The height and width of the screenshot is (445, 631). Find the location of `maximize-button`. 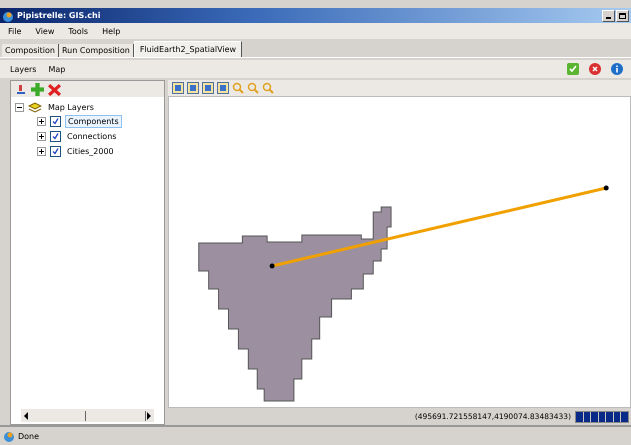

maximize-button is located at coordinates (622, 16).